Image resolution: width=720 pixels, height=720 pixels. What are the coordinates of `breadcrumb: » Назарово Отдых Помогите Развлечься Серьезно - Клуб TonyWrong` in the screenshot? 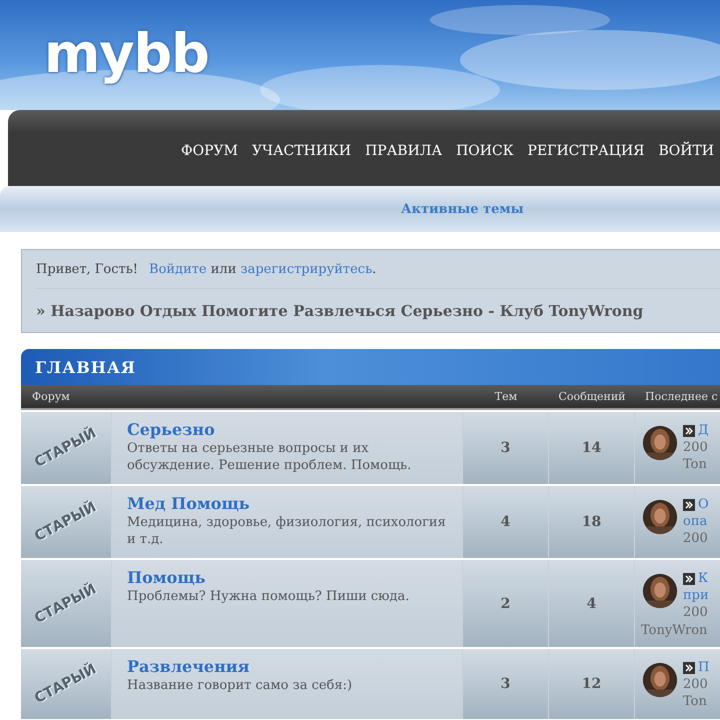 It's located at (340, 311).